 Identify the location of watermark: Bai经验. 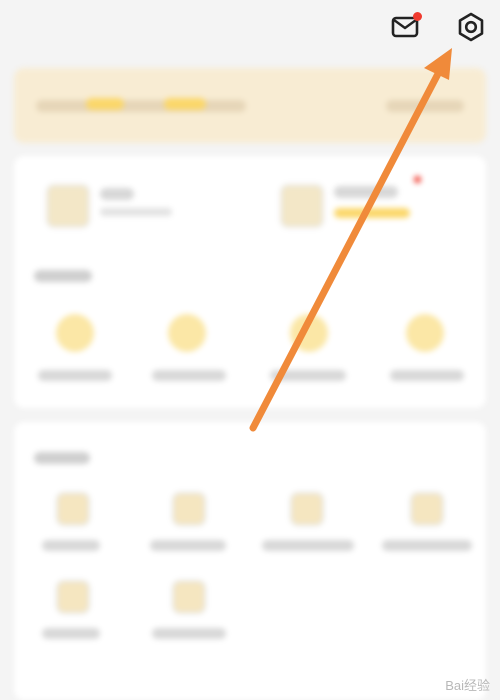
(467, 685).